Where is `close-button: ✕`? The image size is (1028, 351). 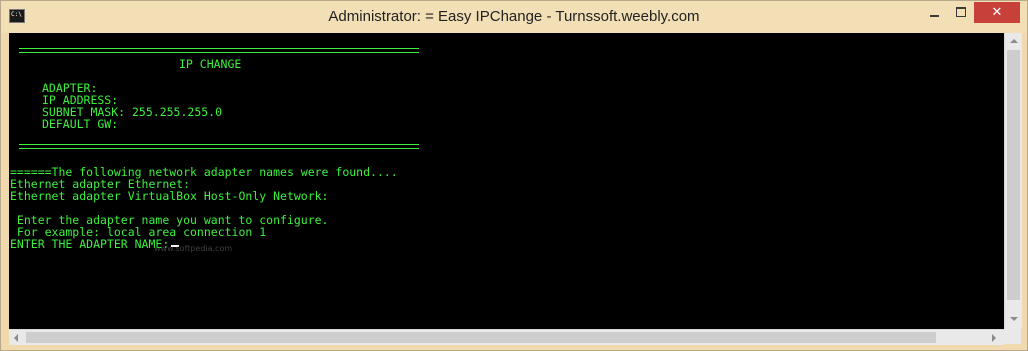 close-button: ✕ is located at coordinates (997, 12).